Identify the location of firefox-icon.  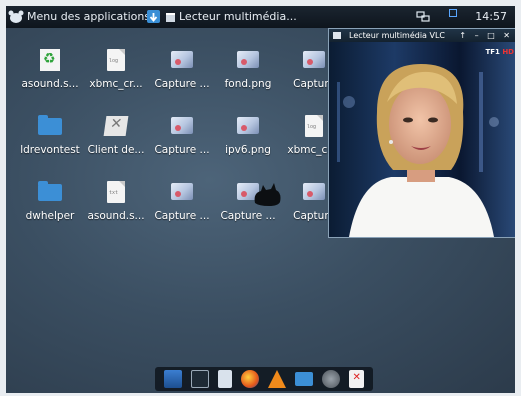
(249, 379).